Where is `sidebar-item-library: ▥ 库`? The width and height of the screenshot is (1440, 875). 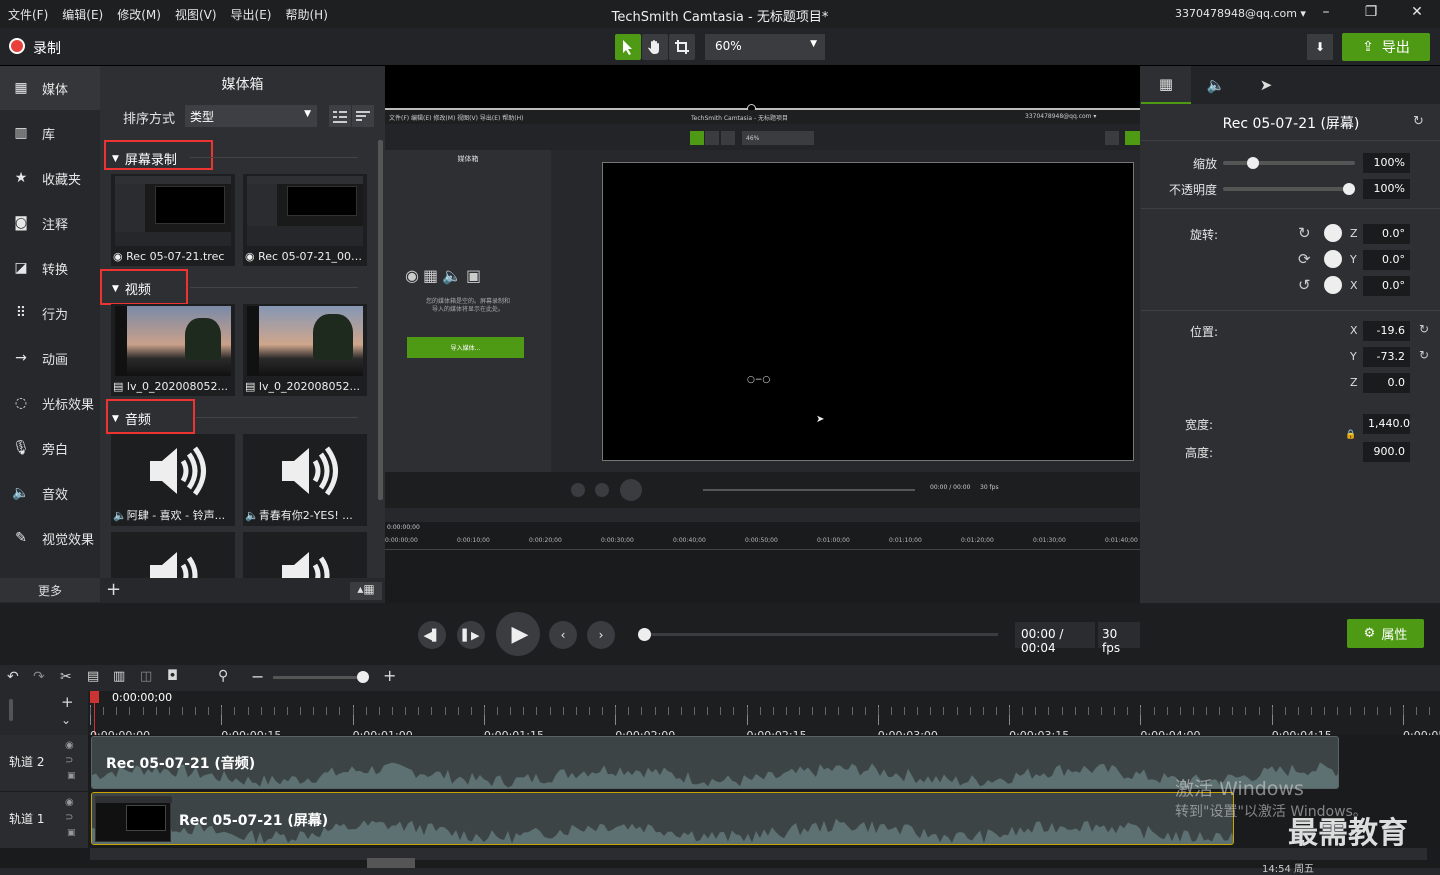
sidebar-item-library: ▥ 库 is located at coordinates (50, 133).